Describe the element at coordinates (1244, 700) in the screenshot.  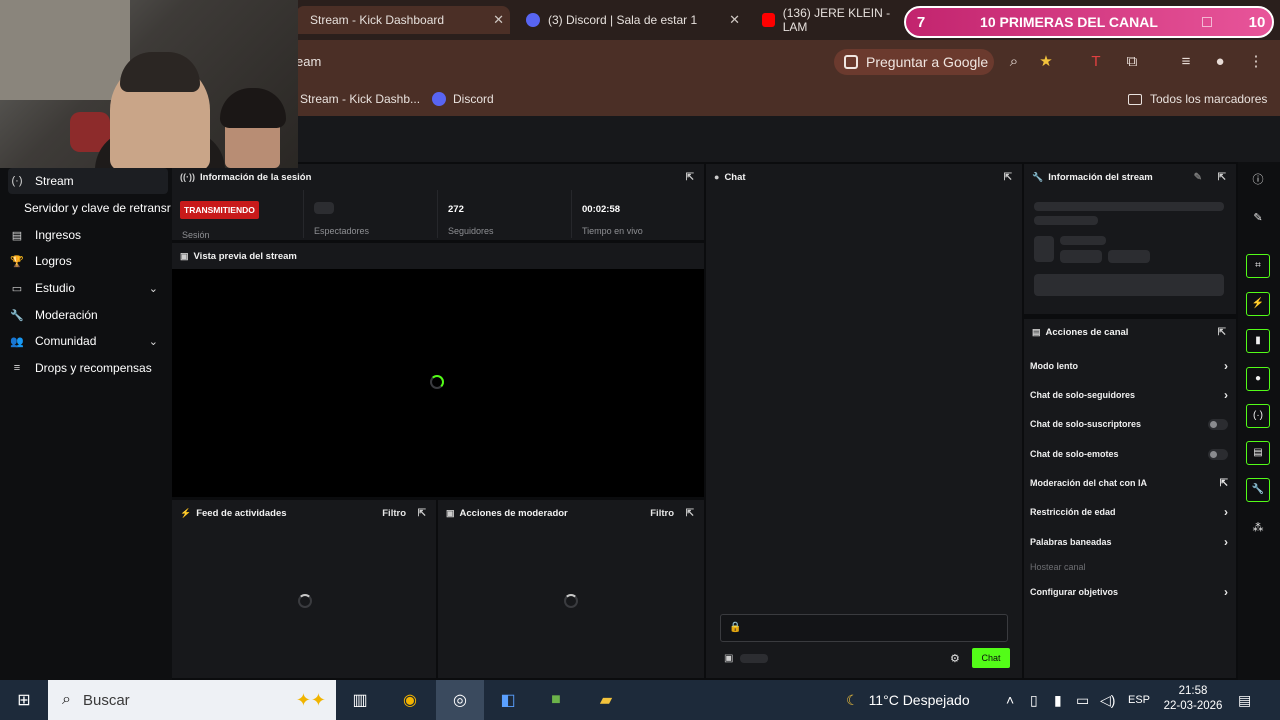
I see `notifications-icon: ▤` at that location.